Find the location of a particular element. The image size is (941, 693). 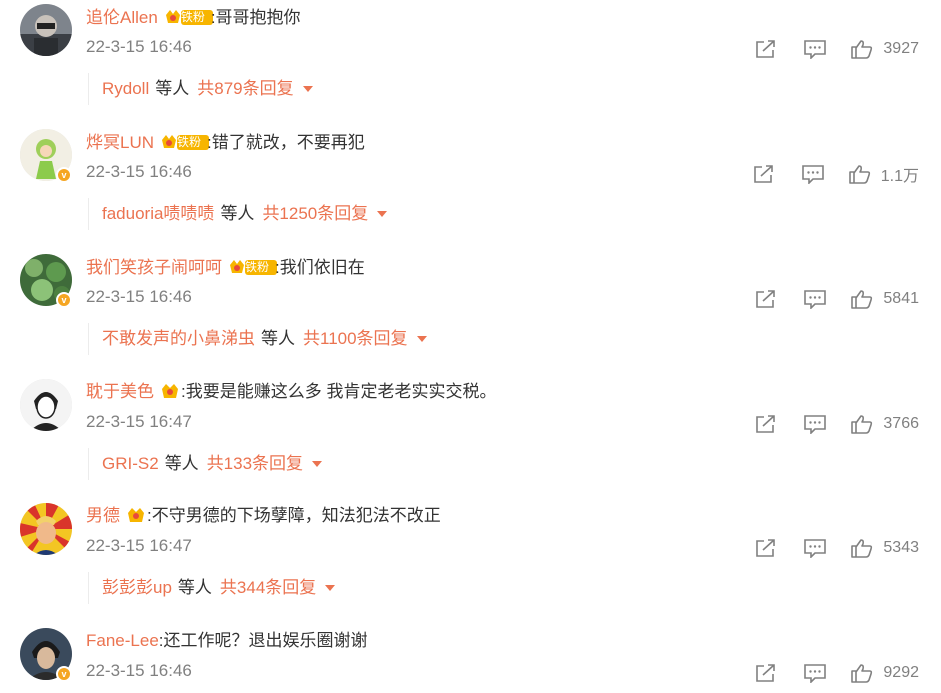

comment-text: :还工作呢？退出娱乐圈谢谢 is located at coordinates (263, 640).